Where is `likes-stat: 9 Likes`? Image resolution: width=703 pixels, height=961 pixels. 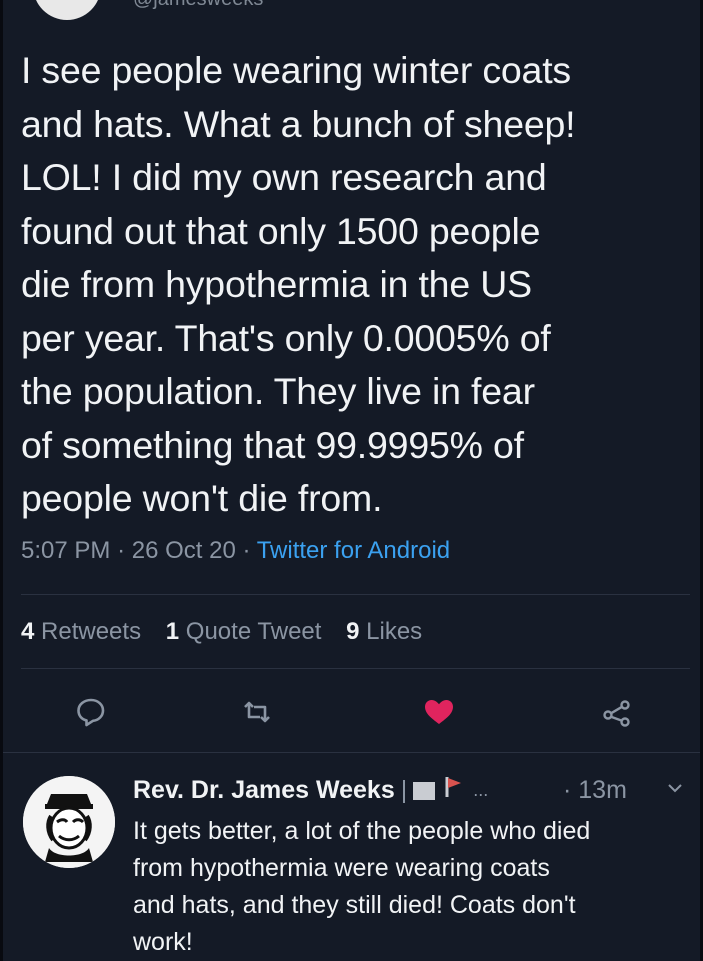
likes-stat: 9 Likes is located at coordinates (384, 631).